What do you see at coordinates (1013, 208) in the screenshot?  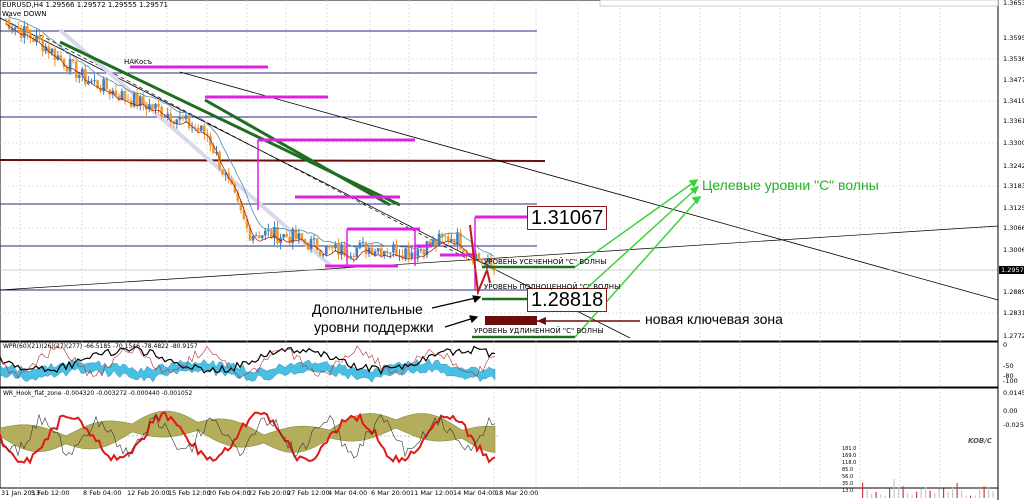 I see `price-tick: 1.31254` at bounding box center [1013, 208].